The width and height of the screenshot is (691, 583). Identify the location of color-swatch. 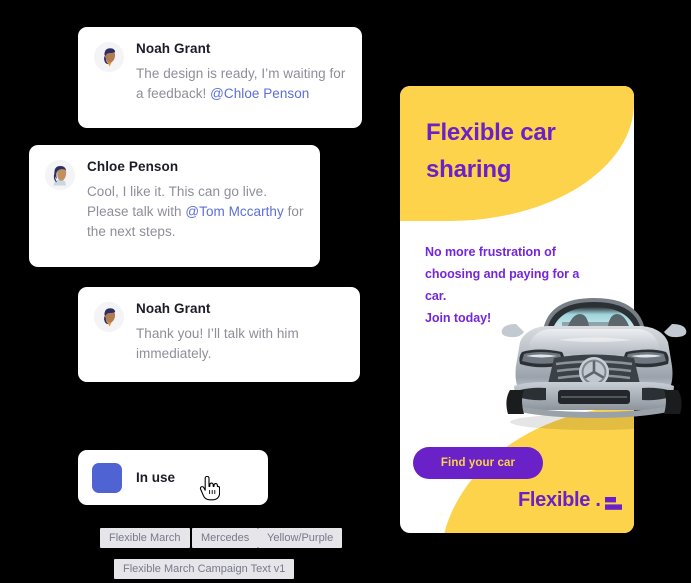
(107, 477).